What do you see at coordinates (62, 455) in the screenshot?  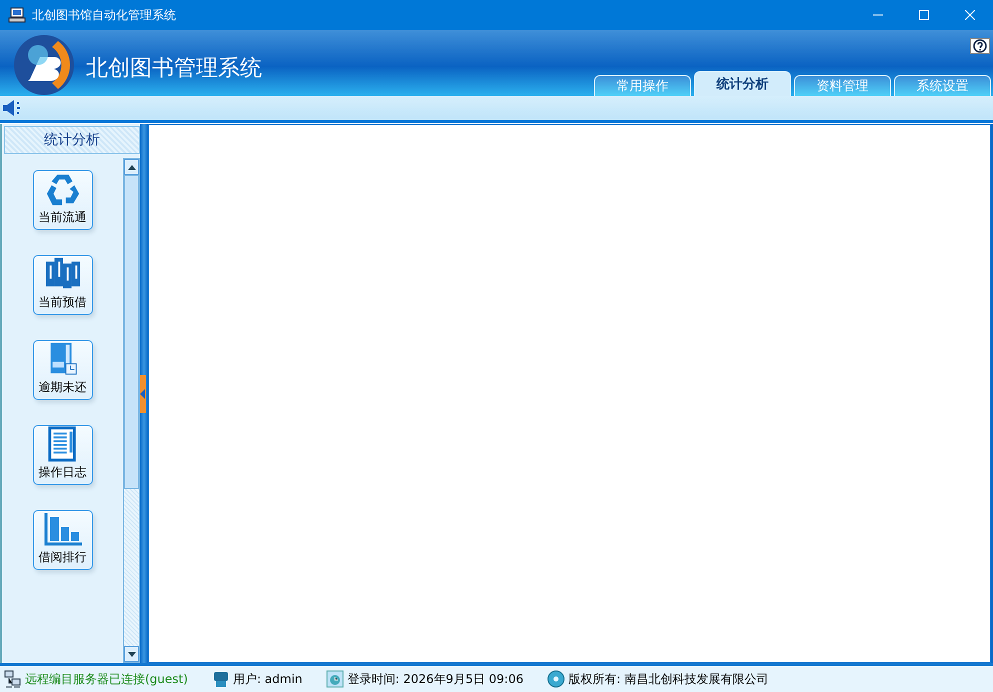 I see `report-button: 操作日志` at bounding box center [62, 455].